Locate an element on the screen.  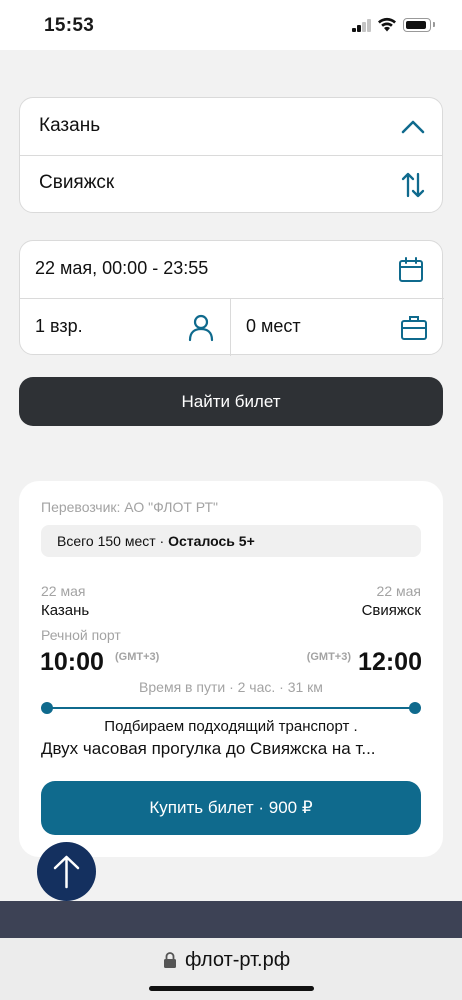
departure-city: Казань is located at coordinates (65, 610).